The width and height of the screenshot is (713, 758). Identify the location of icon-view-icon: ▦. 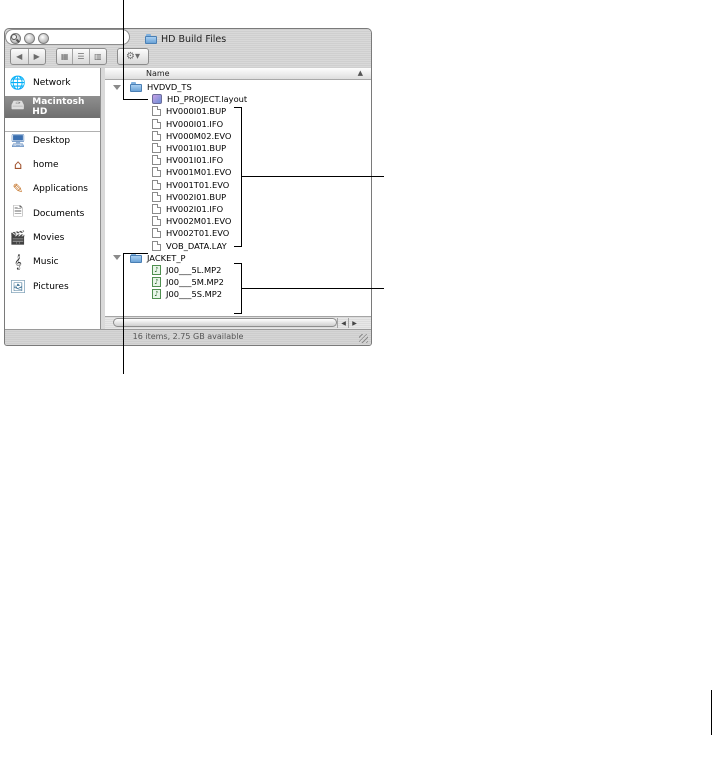
(65, 56).